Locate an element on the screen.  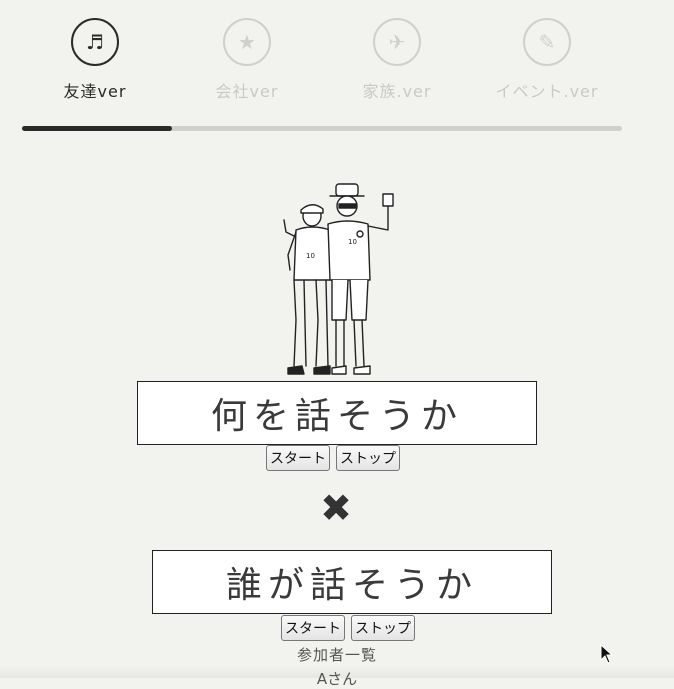
tab-company: ★ 会社ver is located at coordinates (247, 60).